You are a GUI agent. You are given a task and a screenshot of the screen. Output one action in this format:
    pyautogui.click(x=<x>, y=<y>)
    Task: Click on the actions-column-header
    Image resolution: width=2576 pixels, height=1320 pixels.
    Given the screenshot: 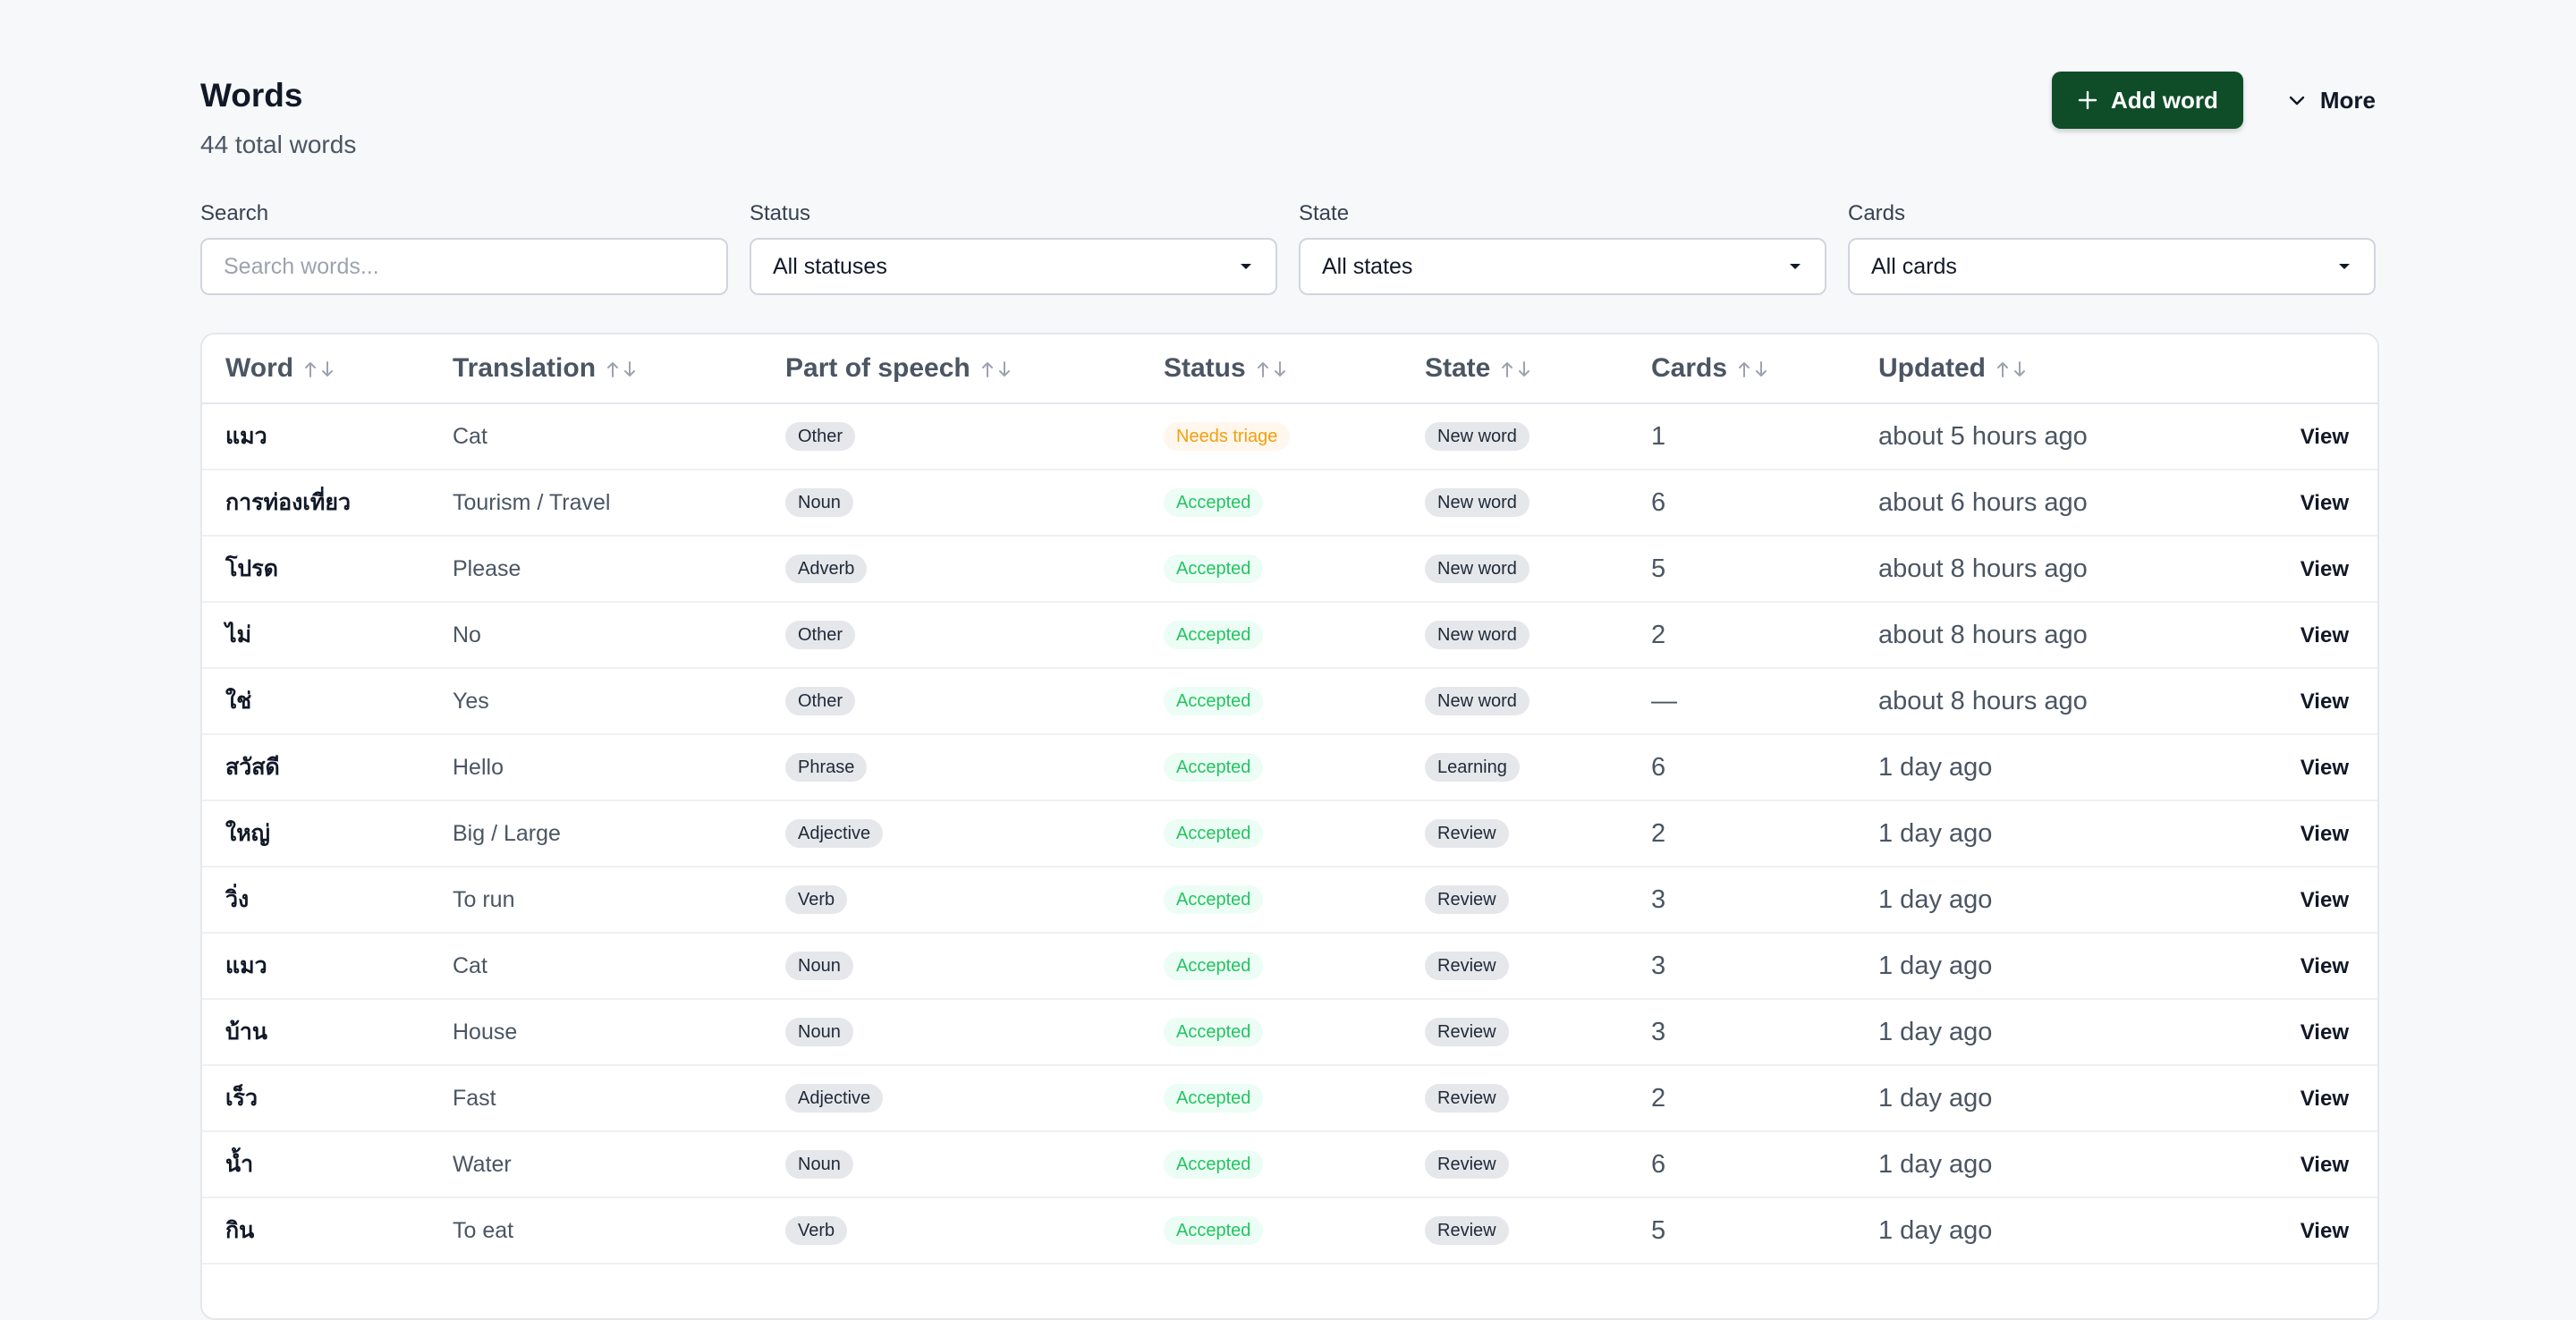 What is the action you would take?
    pyautogui.click(x=2286, y=369)
    